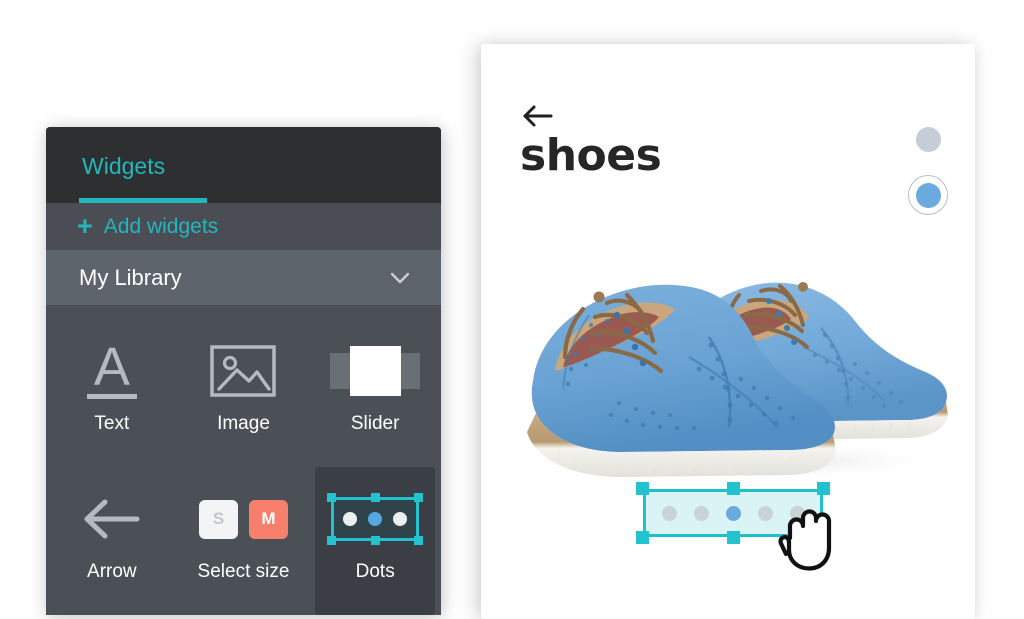 Image resolution: width=1024 pixels, height=619 pixels. I want to click on image-icon, so click(243, 371).